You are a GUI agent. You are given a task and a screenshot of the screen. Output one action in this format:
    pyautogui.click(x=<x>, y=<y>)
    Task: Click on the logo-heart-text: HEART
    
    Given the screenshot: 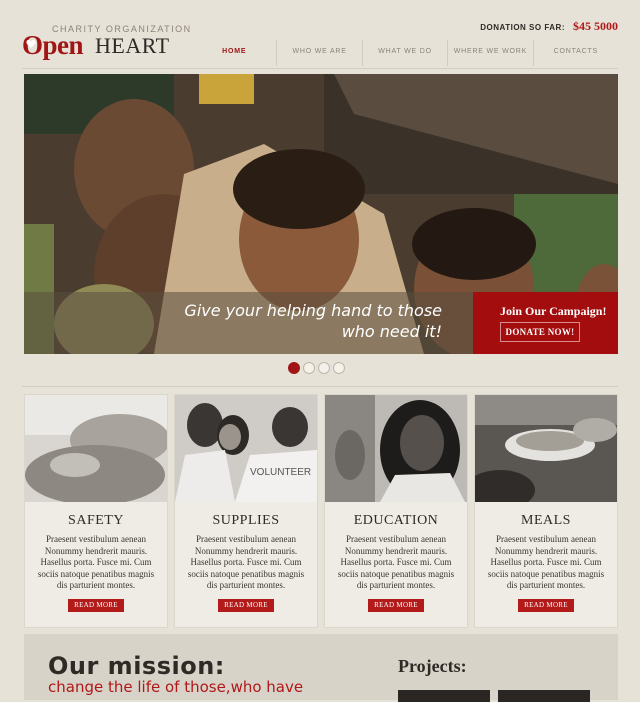 What is the action you would take?
    pyautogui.click(x=132, y=45)
    